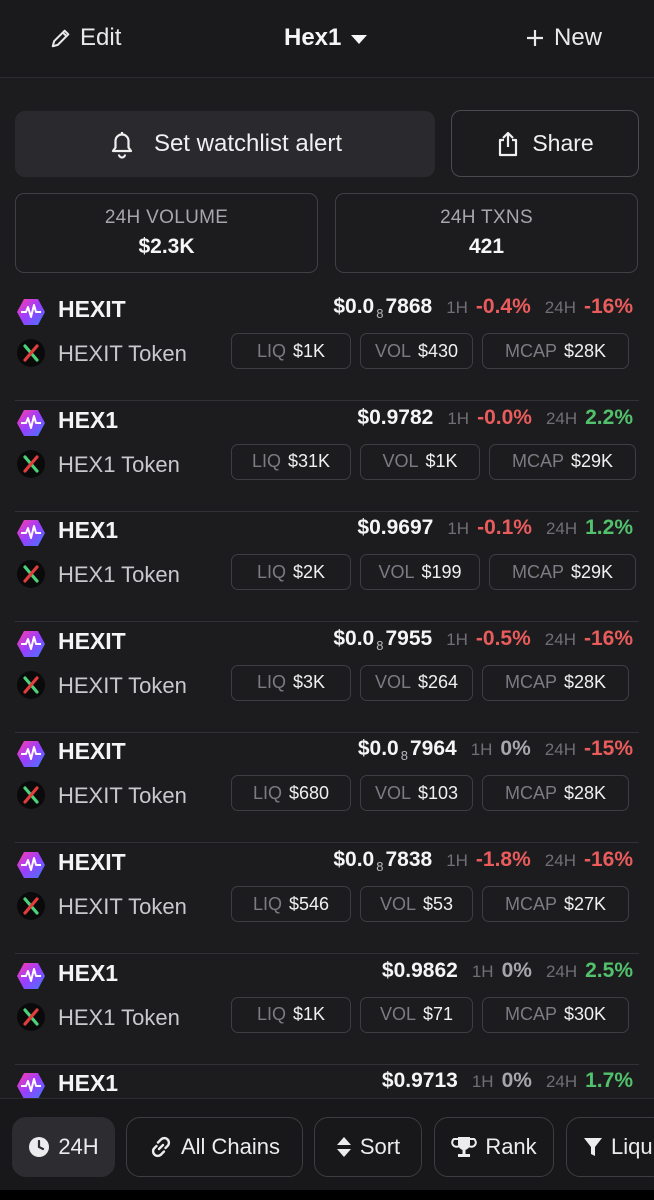 The height and width of the screenshot is (1200, 654). Describe the element at coordinates (309, 571) in the screenshot. I see `pill-value: $2K` at that location.